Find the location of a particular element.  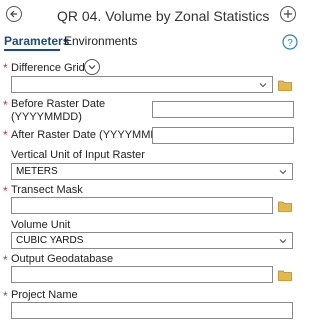

vertical-unit-value: METERS is located at coordinates (37, 171).